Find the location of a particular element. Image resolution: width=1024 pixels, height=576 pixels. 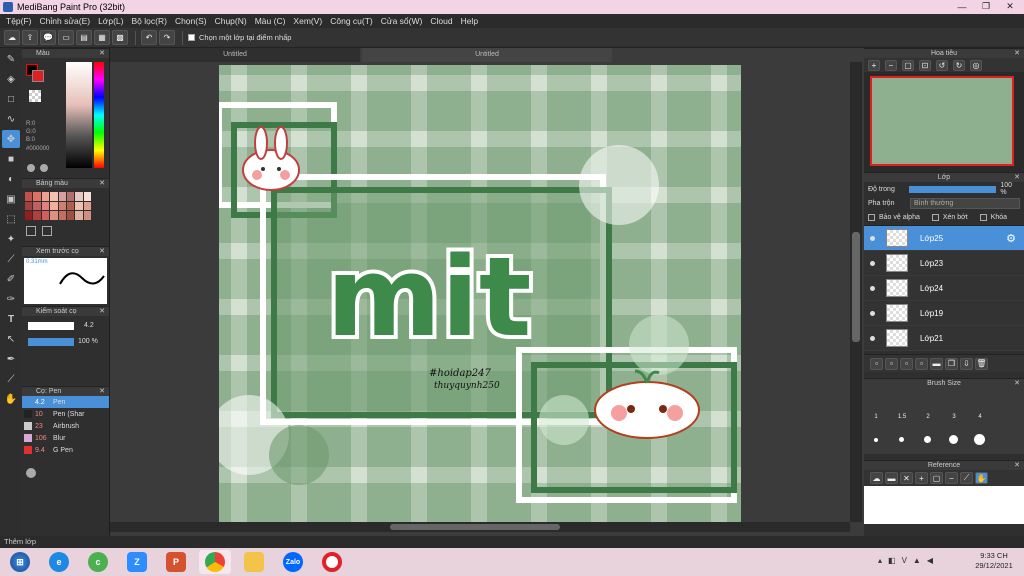

wheel-icon is located at coordinates (44, 168).